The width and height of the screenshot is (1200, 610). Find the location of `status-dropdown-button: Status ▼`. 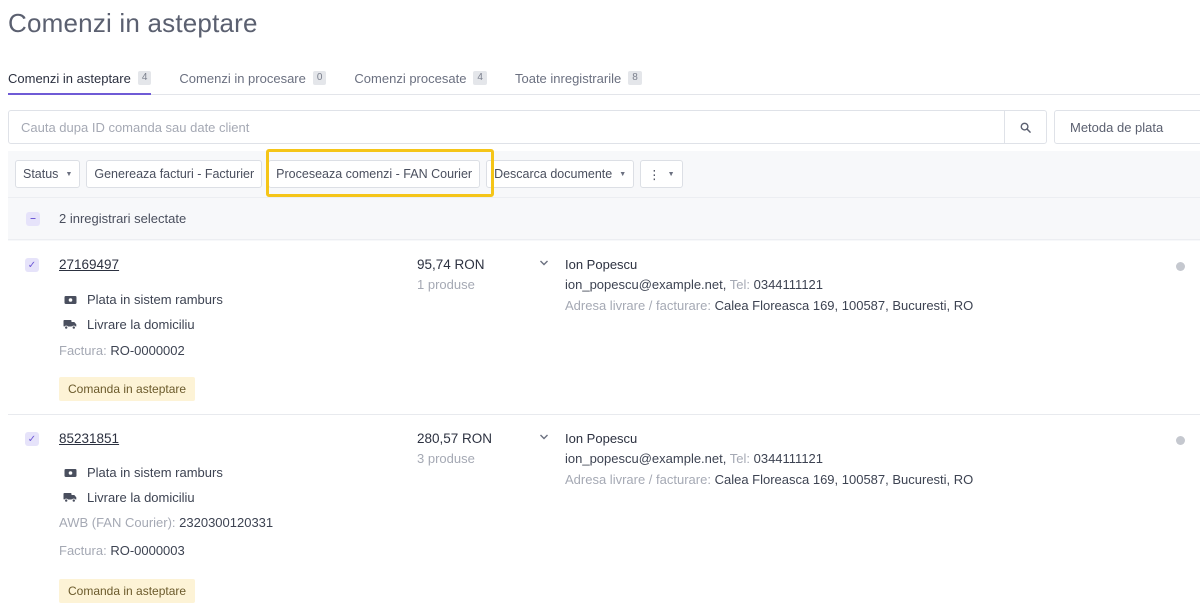

status-dropdown-button: Status ▼ is located at coordinates (48, 174).